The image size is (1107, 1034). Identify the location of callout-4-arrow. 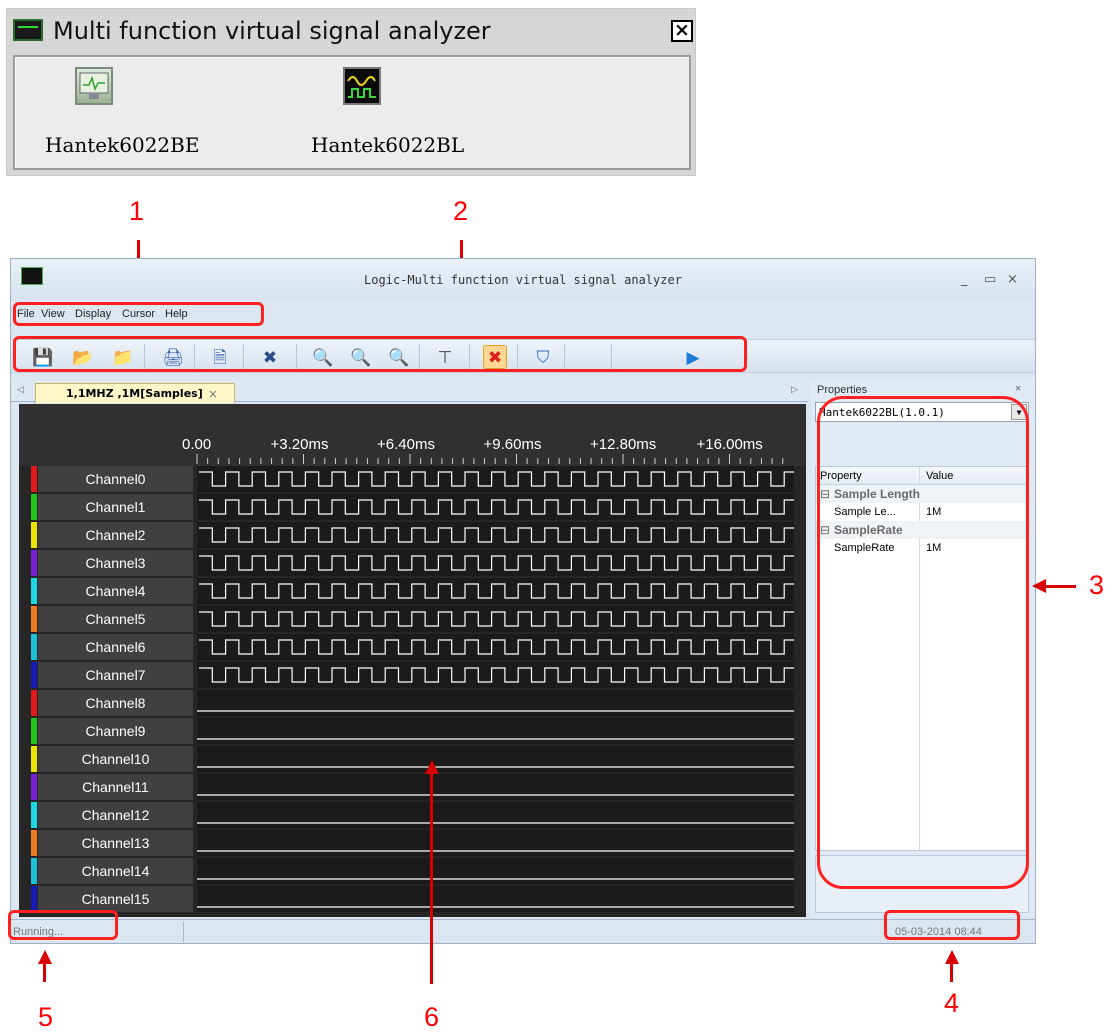
(951, 972).